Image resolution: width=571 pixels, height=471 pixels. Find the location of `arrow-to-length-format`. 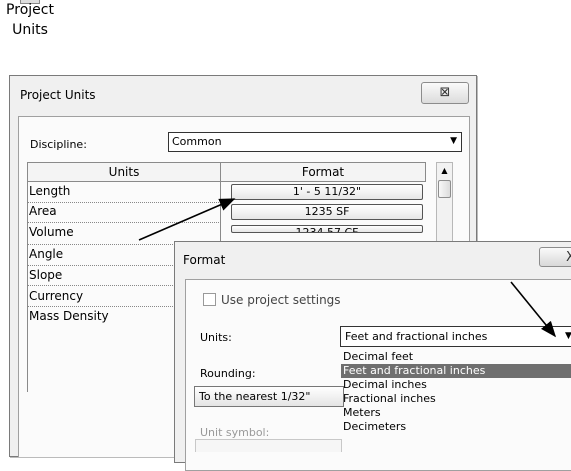

arrow-to-length-format is located at coordinates (187, 219).